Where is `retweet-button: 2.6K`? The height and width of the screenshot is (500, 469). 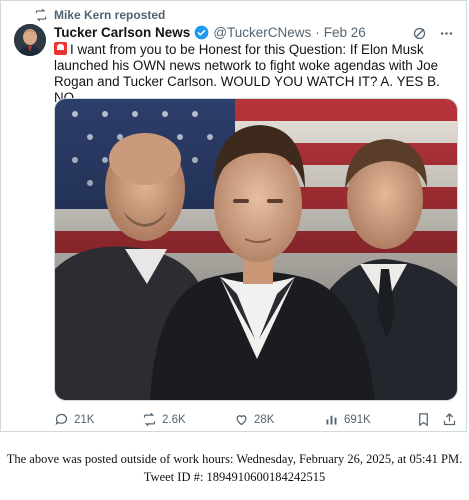
retweet-button: 2.6K is located at coordinates (164, 419).